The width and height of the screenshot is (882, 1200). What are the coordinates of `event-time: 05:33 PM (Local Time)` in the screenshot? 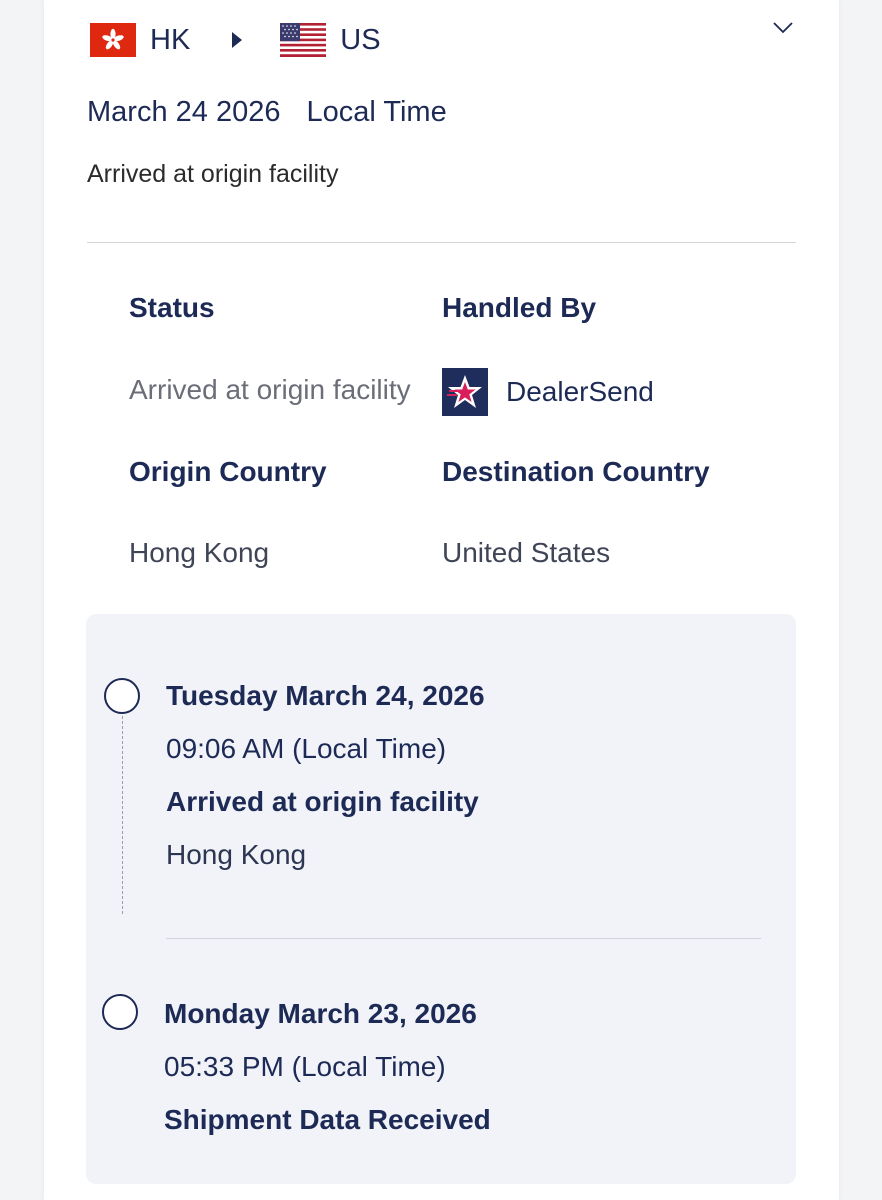 It's located at (305, 1066).